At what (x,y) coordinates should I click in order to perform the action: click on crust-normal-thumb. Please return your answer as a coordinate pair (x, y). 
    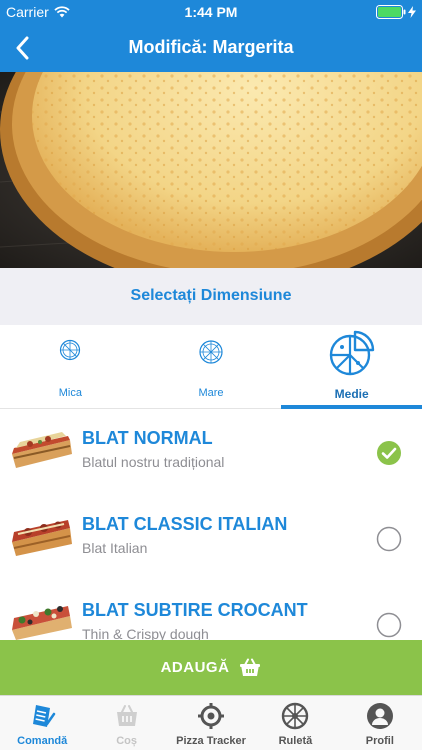
    Looking at the image, I should click on (42, 450).